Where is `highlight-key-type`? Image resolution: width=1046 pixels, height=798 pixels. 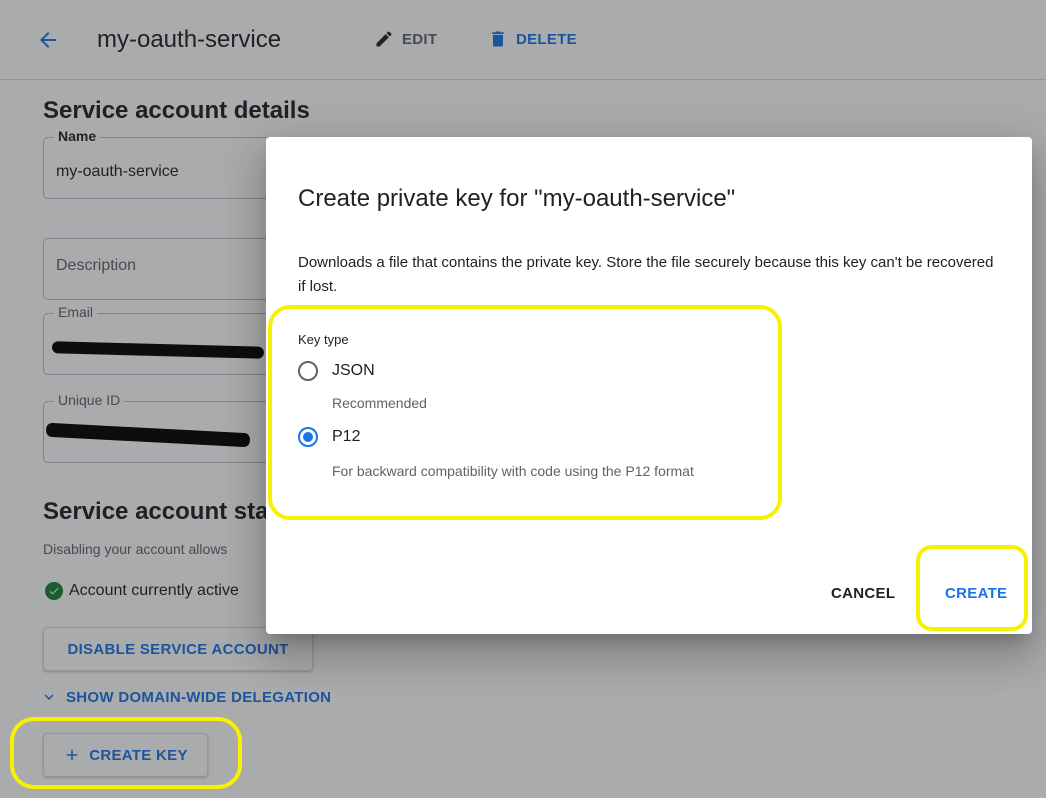
highlight-key-type is located at coordinates (525, 412).